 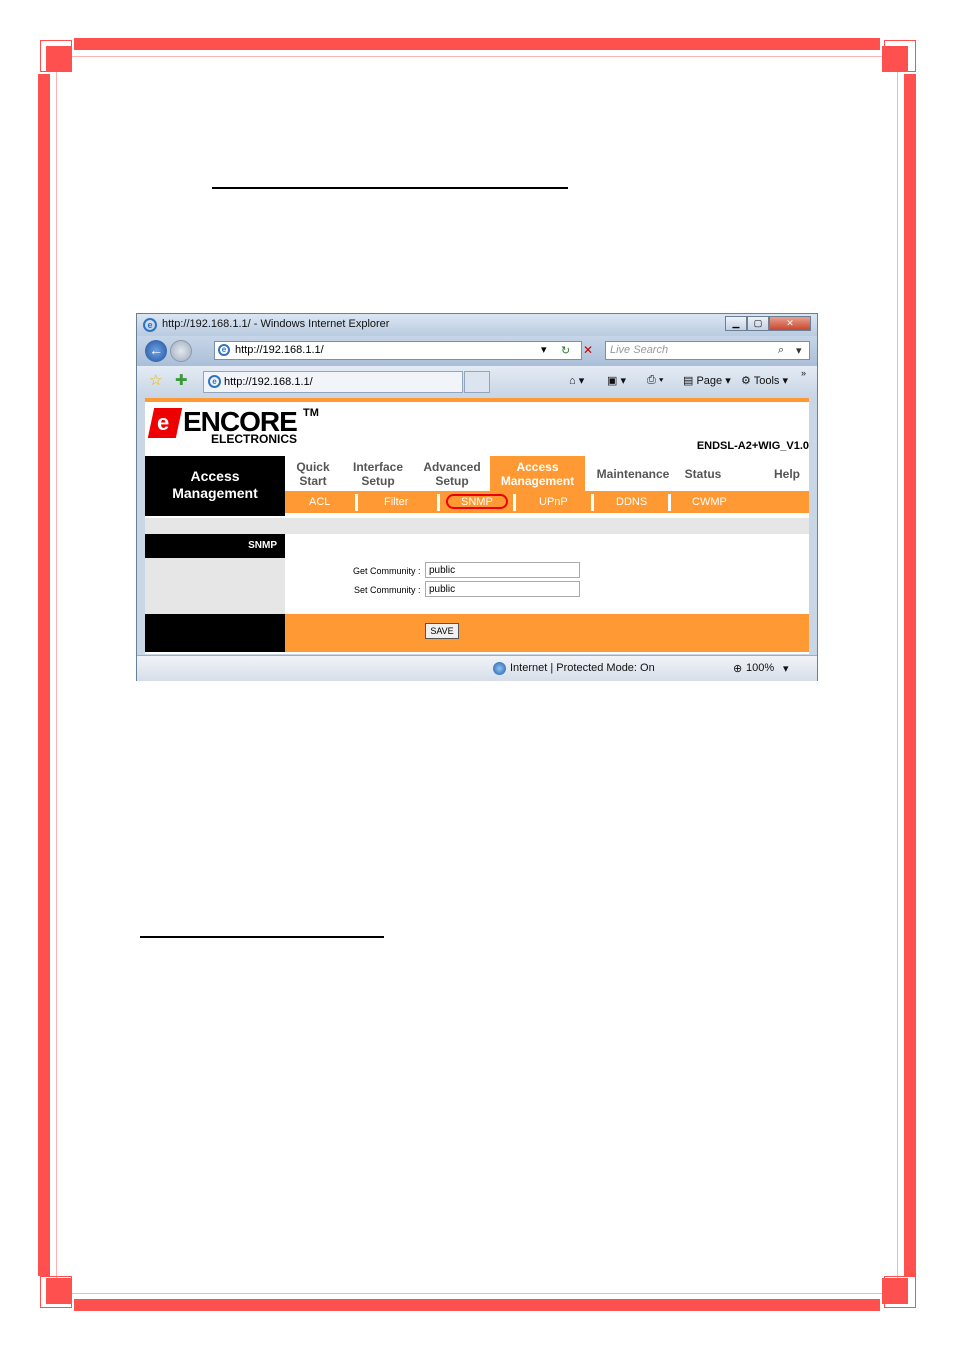 I want to click on search-box: Live Search ⌕ ▾, so click(x=707, y=350).